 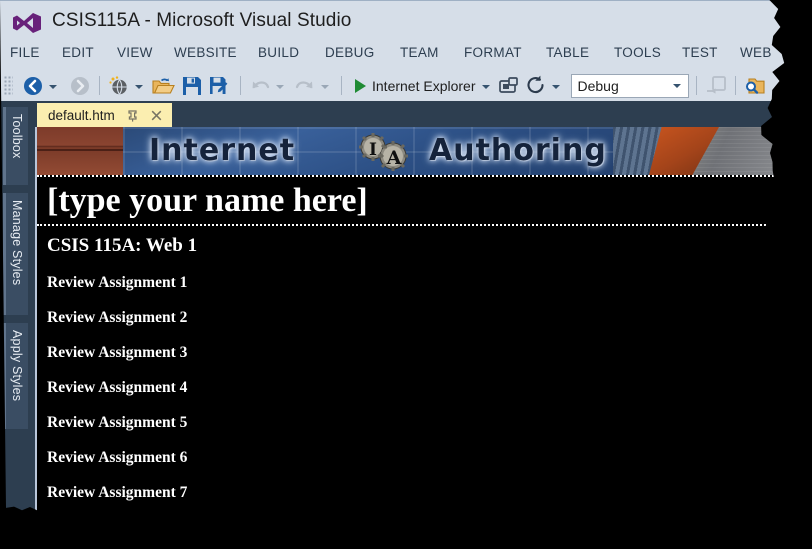 I want to click on tab-default-htm: default.htm, so click(x=104, y=115).